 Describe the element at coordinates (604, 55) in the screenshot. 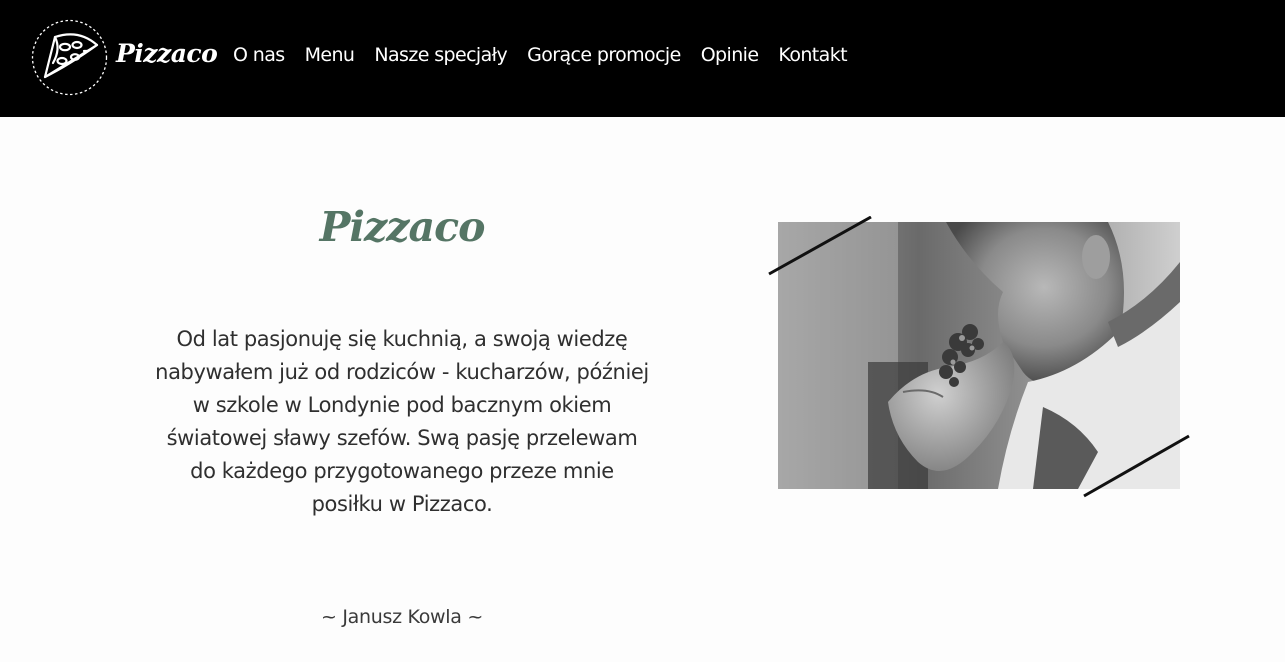

I see `nav-link-gorace-promocje: Gorące promocje` at that location.